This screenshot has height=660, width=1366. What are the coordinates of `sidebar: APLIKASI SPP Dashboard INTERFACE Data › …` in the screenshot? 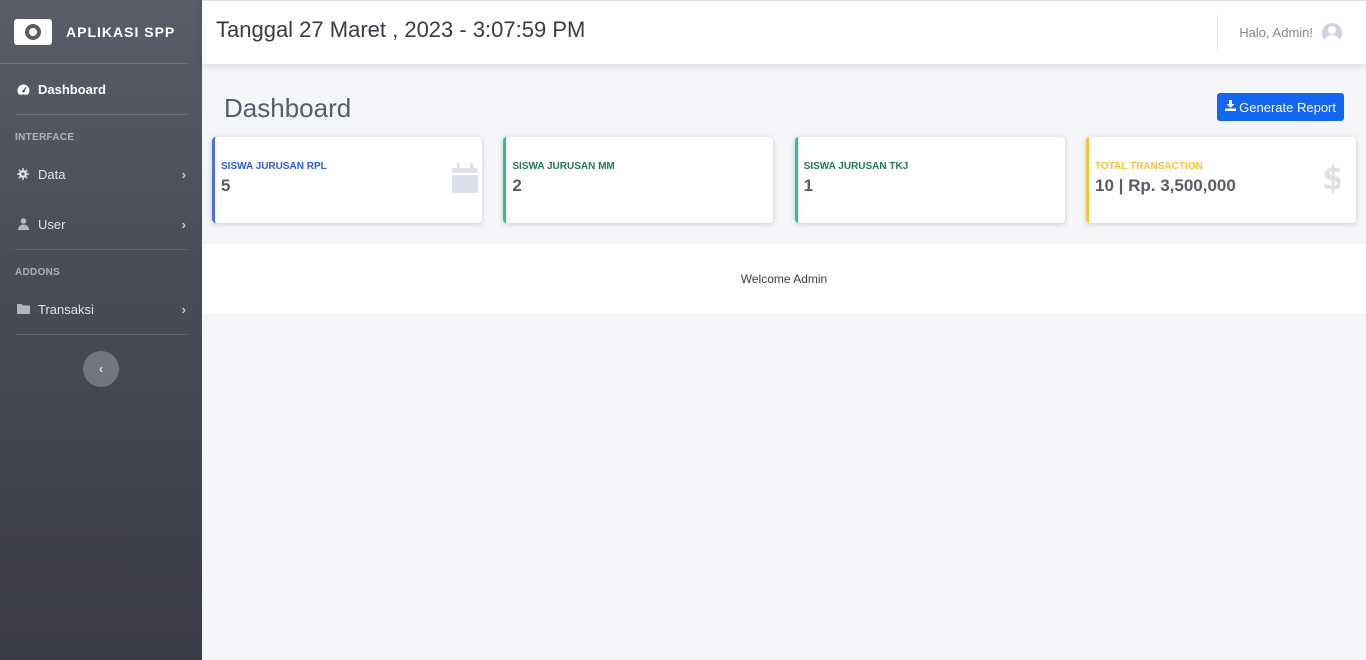 It's located at (101, 330).